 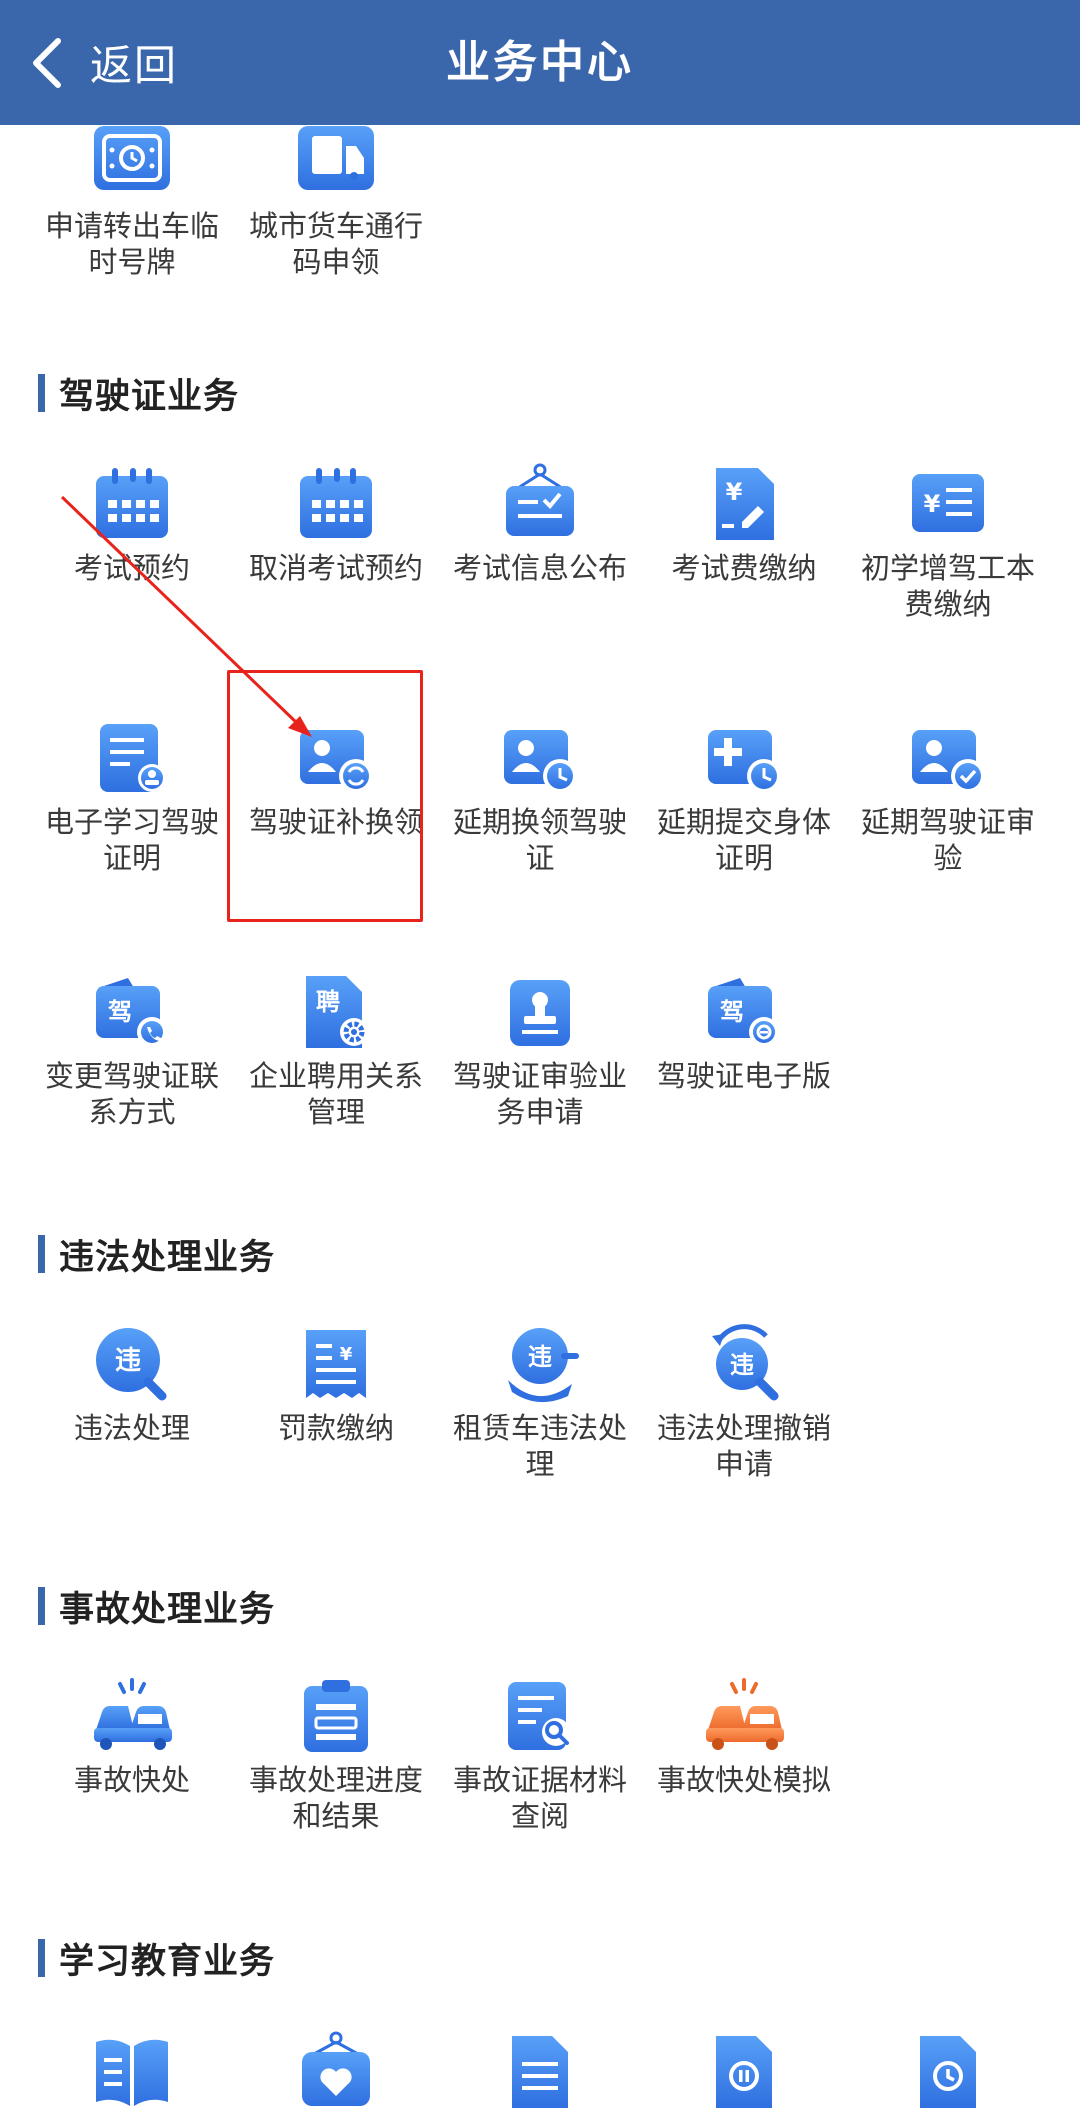 I want to click on grid-item-label: 延期提交身体证明, so click(x=743, y=840).